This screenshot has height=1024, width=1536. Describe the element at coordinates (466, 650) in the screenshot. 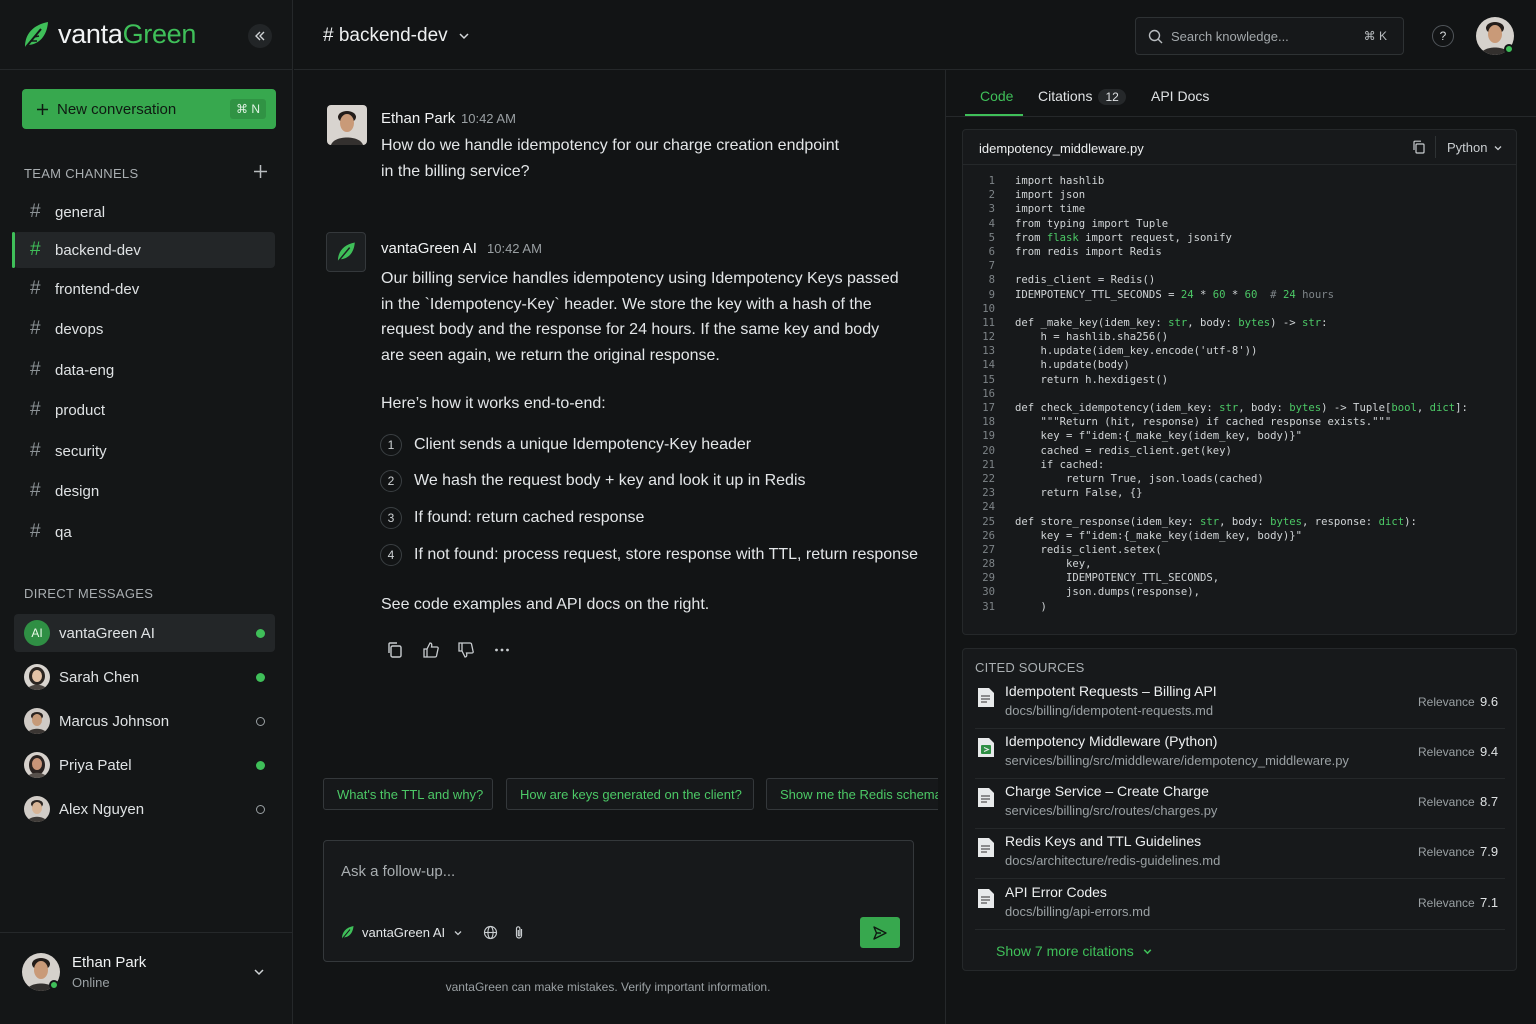

I see `thumbs-down-icon` at that location.